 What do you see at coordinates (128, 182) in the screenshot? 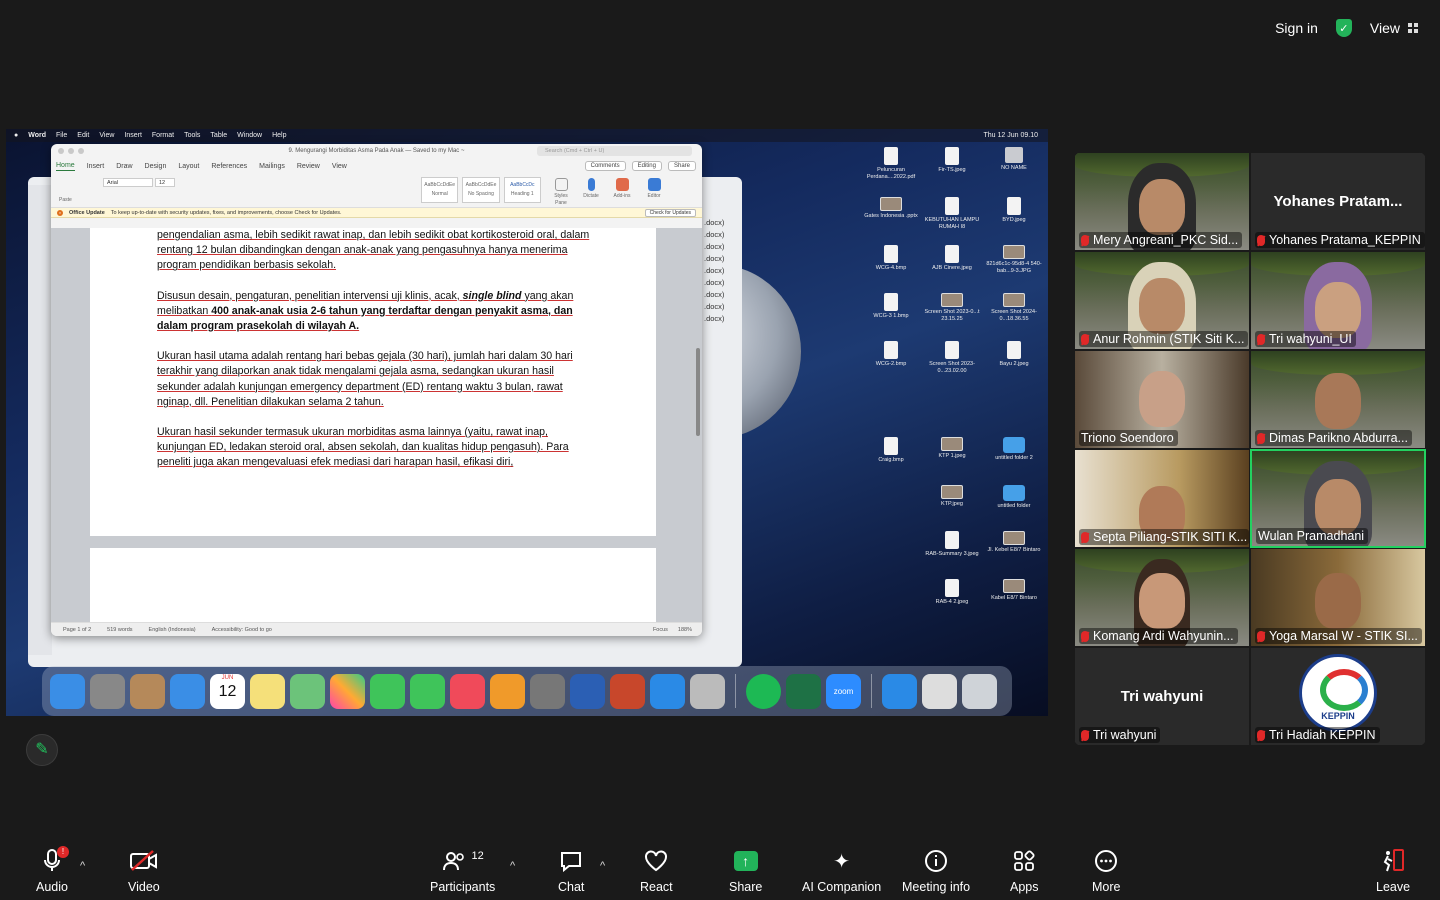
I see `font-family-select: Arial` at bounding box center [128, 182].